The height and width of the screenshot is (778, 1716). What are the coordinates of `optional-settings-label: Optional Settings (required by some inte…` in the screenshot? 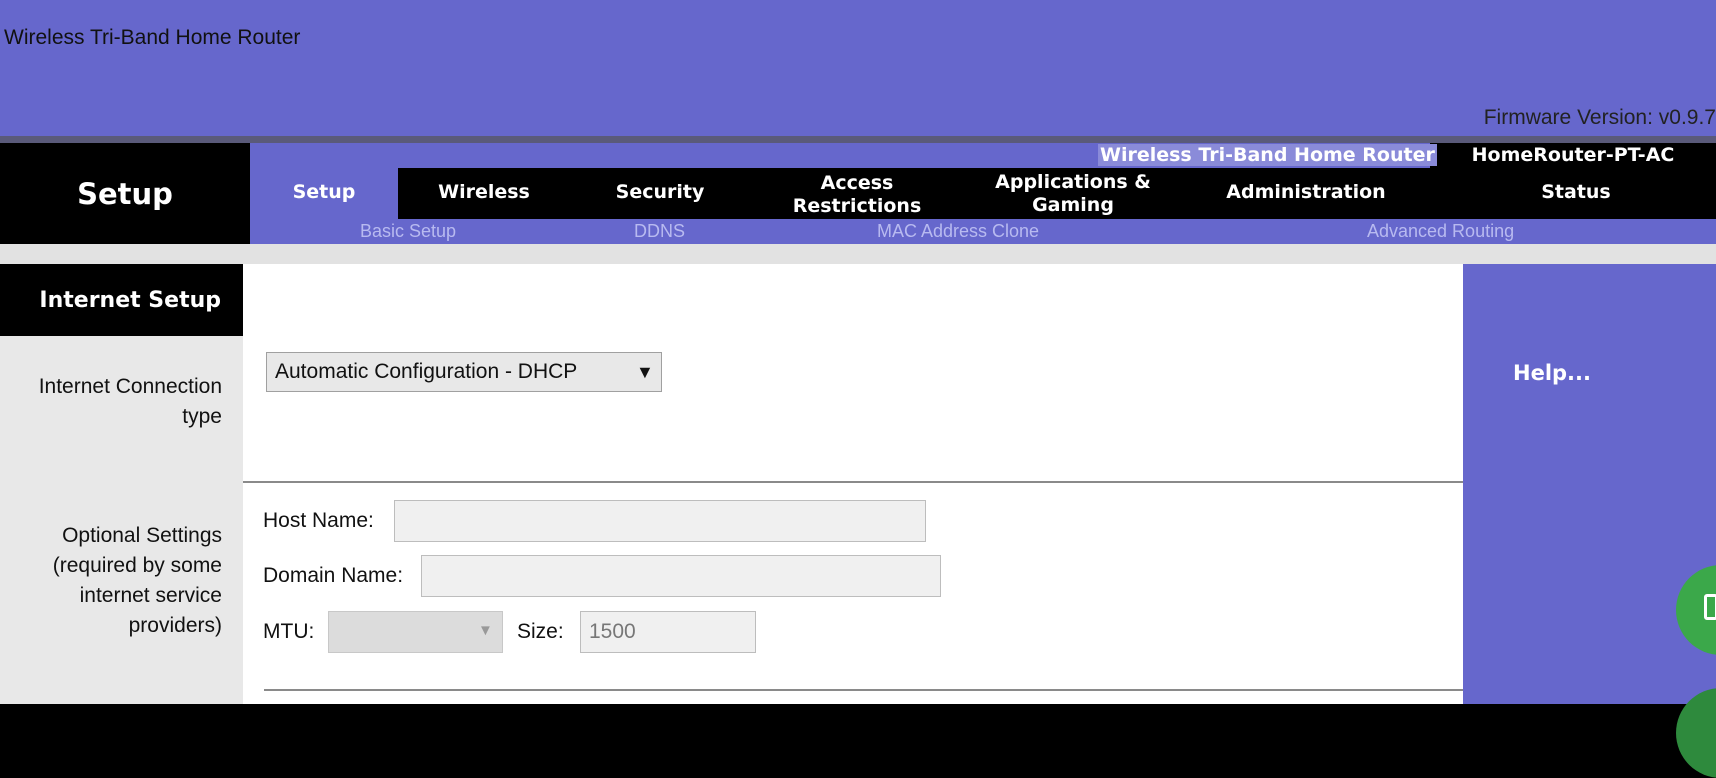 It's located at (137, 580).